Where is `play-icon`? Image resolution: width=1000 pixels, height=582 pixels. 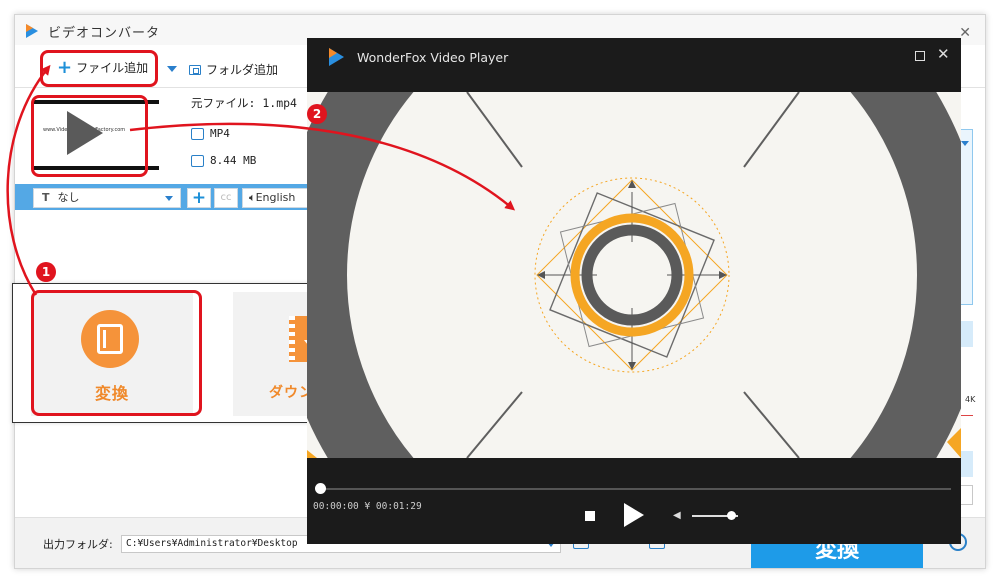 play-icon is located at coordinates (634, 515).